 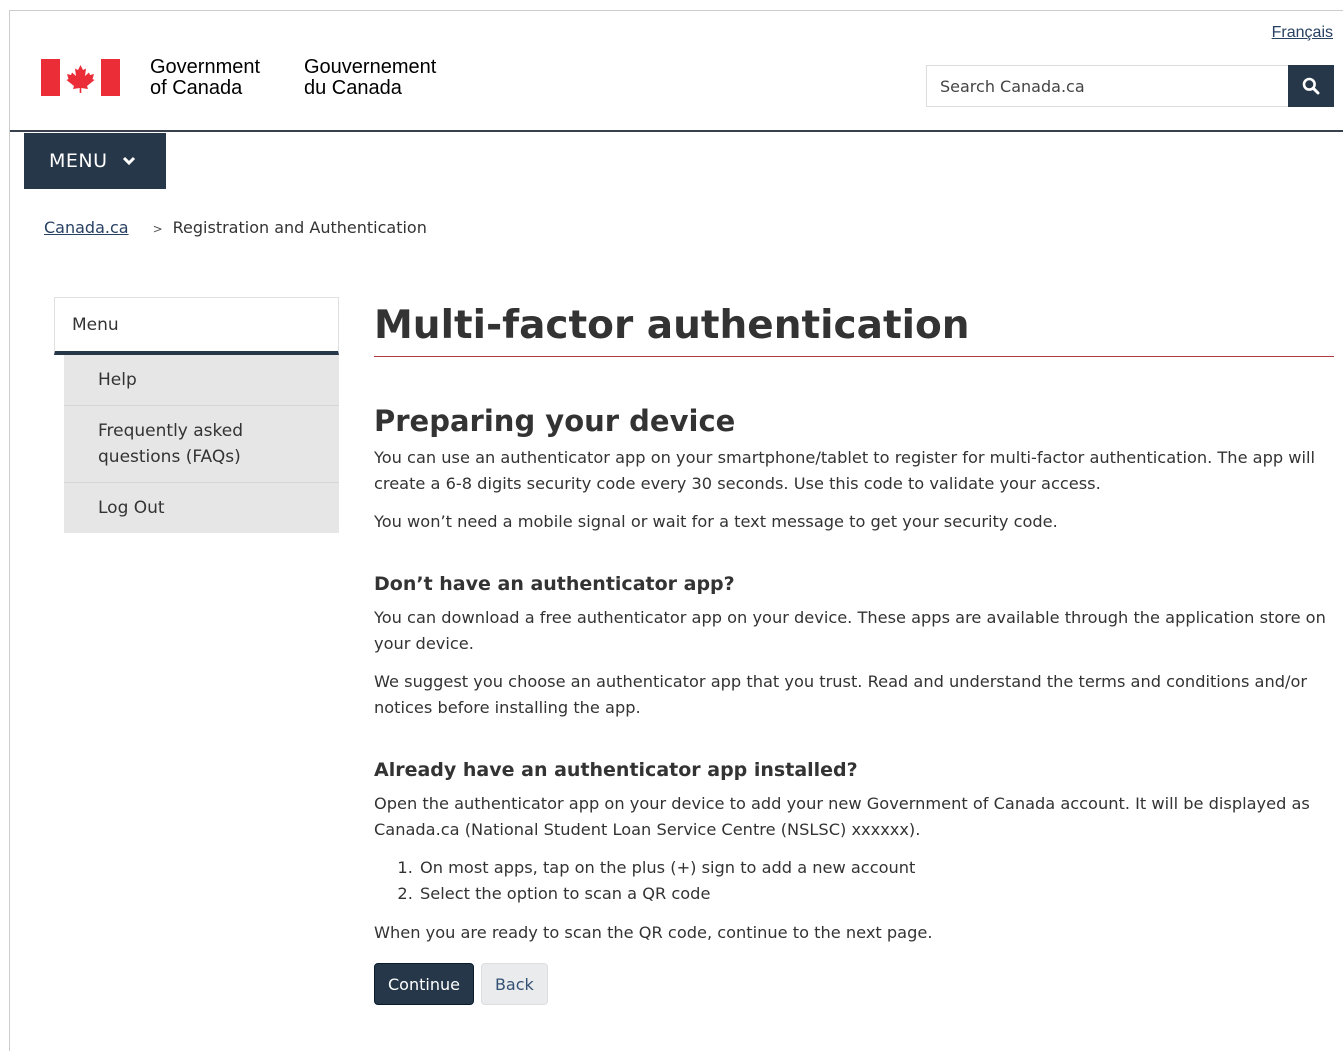 What do you see at coordinates (353, 88) in the screenshot?
I see `signature-fr-line2: du Canada` at bounding box center [353, 88].